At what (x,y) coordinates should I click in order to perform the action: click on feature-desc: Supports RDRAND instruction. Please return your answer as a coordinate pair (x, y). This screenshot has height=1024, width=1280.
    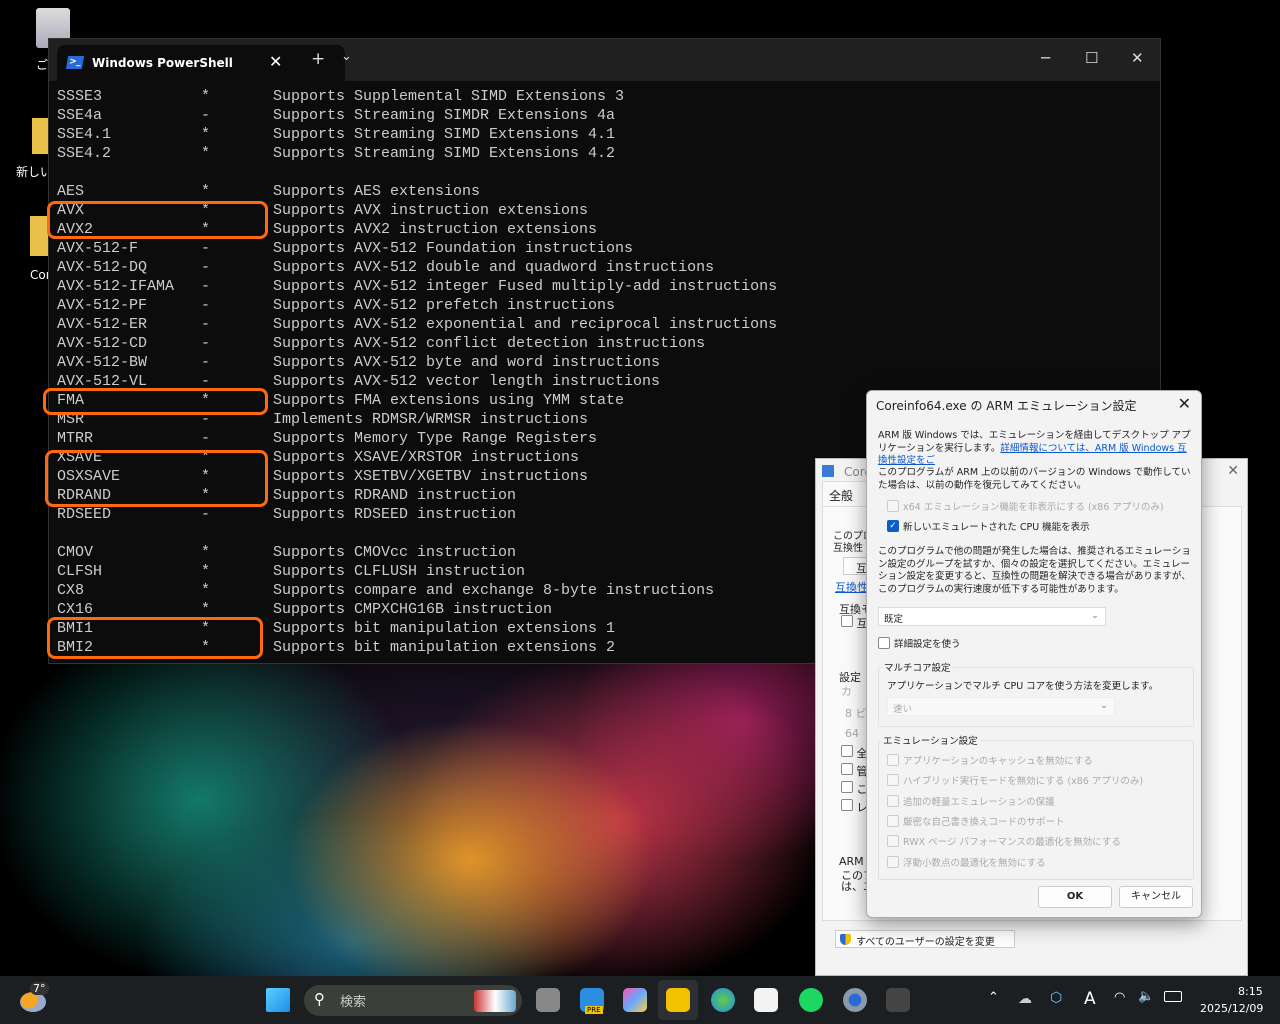
    Looking at the image, I should click on (395, 495).